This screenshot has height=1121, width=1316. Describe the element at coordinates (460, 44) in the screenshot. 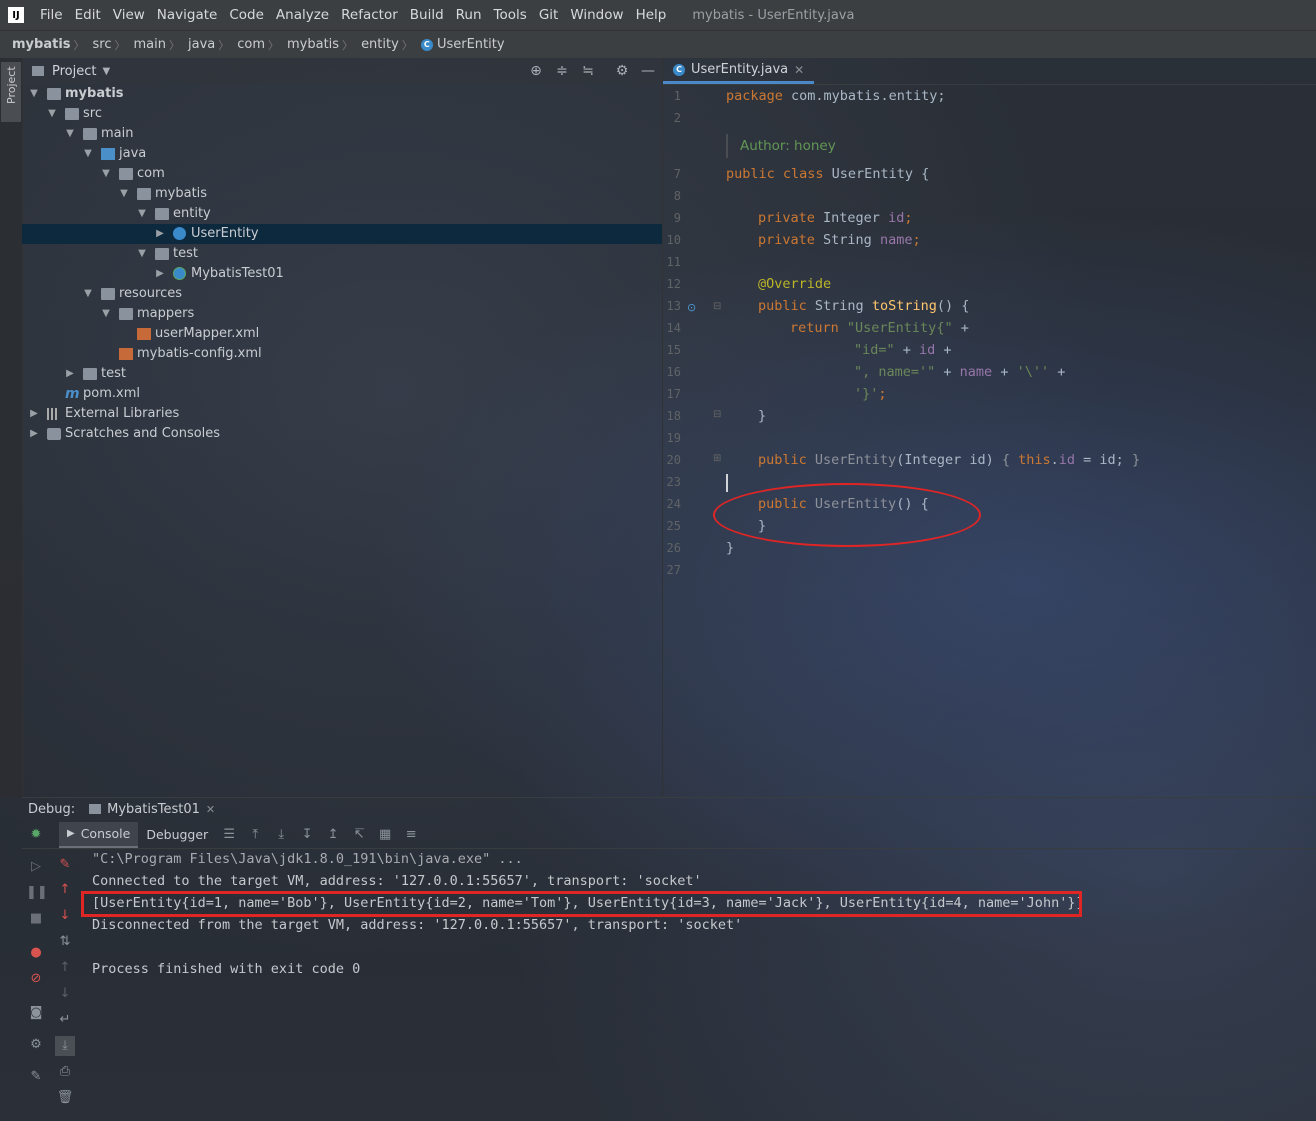

I see `breadcrumb-class: C UserEntity` at that location.